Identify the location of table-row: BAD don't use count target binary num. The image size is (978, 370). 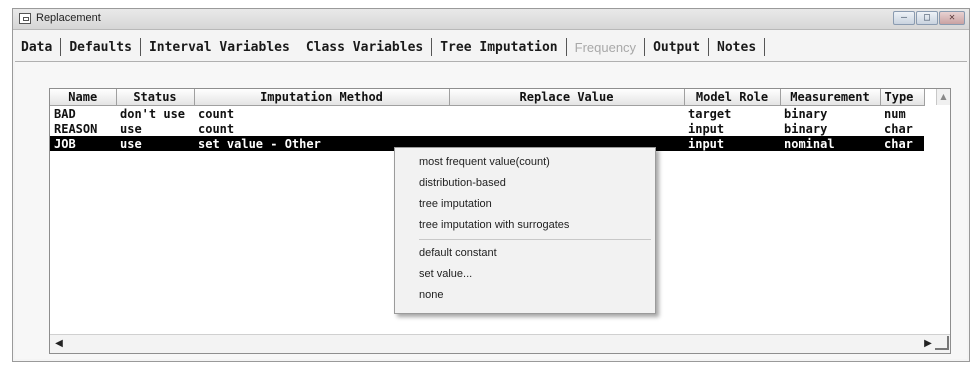
(487, 114).